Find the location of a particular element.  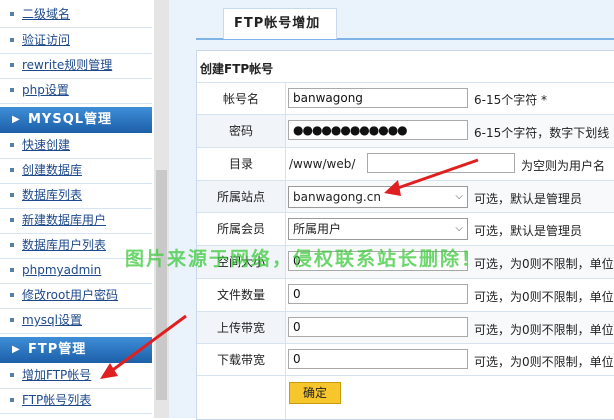

watermark-text: 图片来源于网络，侵权联系站长删除！ is located at coordinates (304, 259).